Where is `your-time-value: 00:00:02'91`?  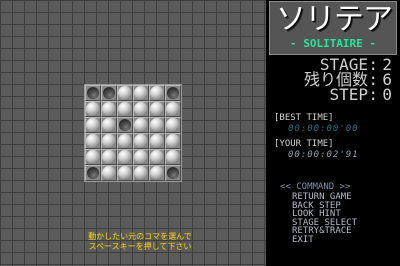 your-time-value: 00:00:02'91 is located at coordinates (323, 155).